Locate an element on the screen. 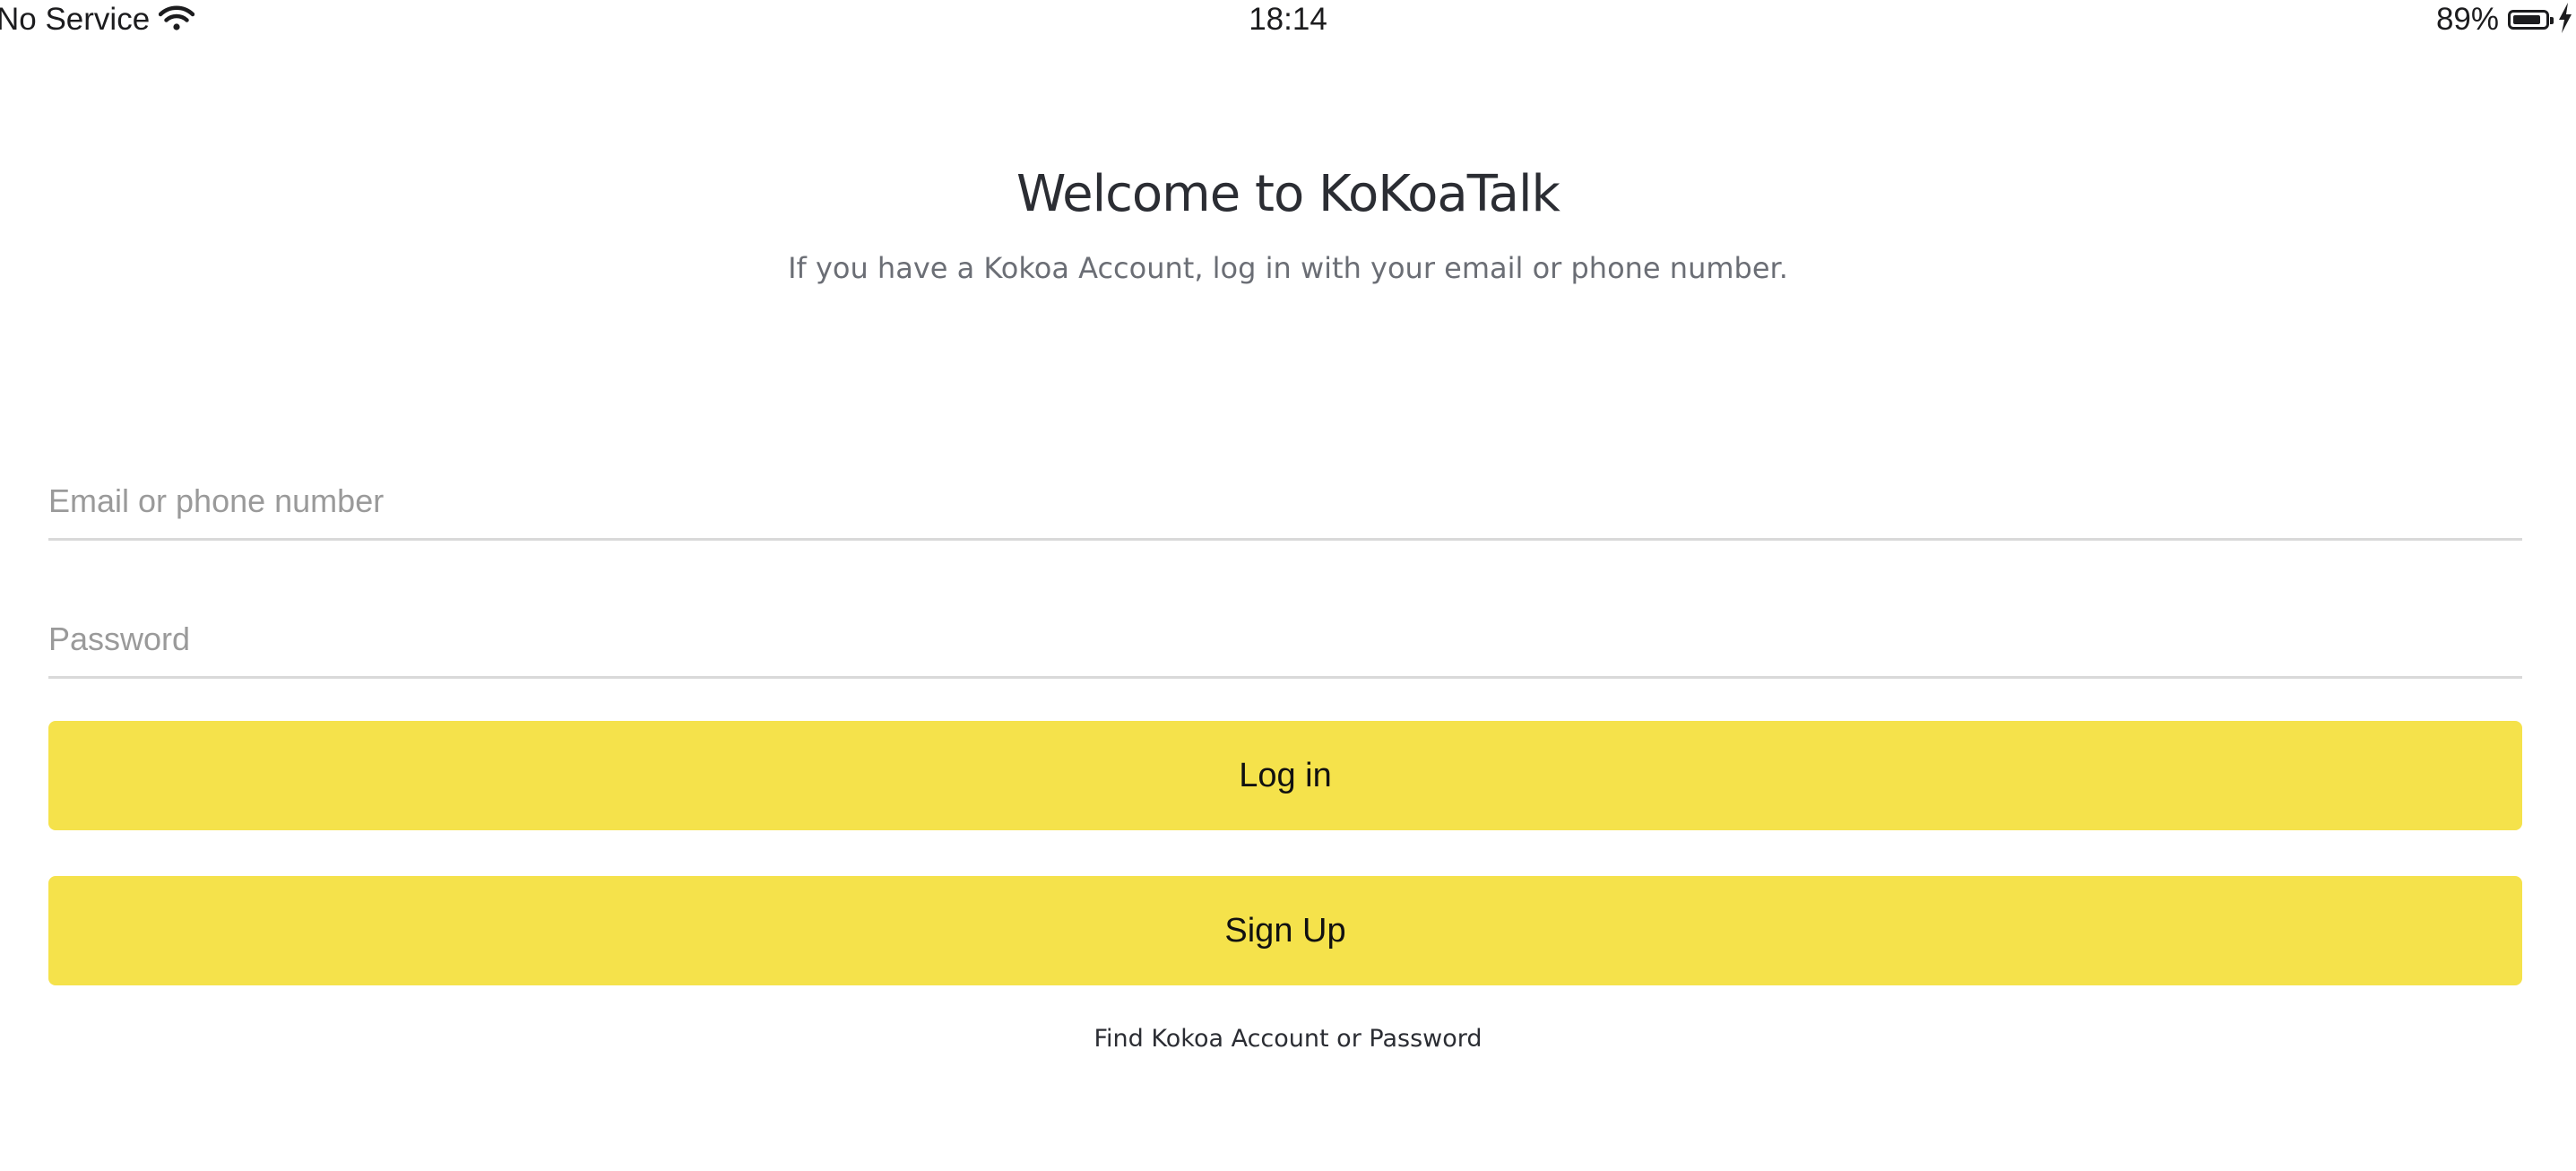 Image resolution: width=2576 pixels, height=1171 pixels. password-field is located at coordinates (1285, 641).